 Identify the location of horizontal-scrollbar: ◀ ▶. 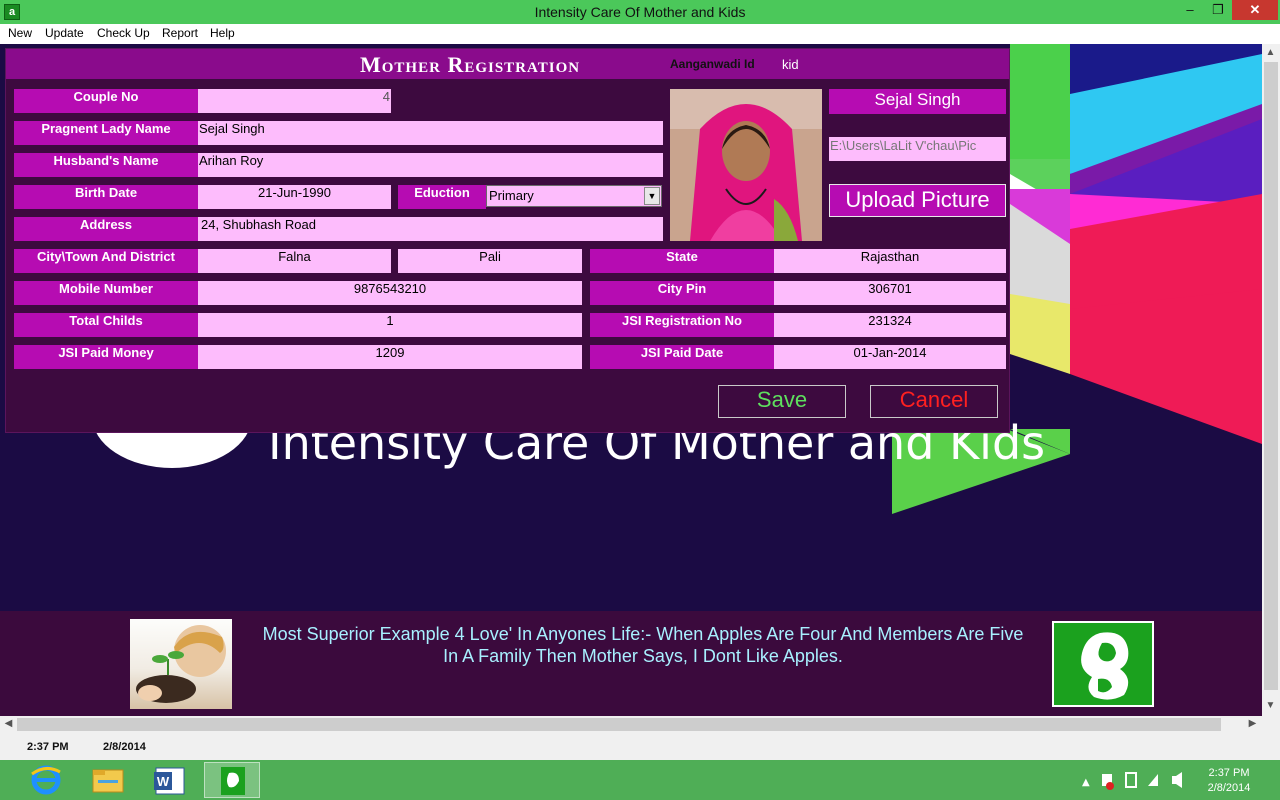
(631, 724).